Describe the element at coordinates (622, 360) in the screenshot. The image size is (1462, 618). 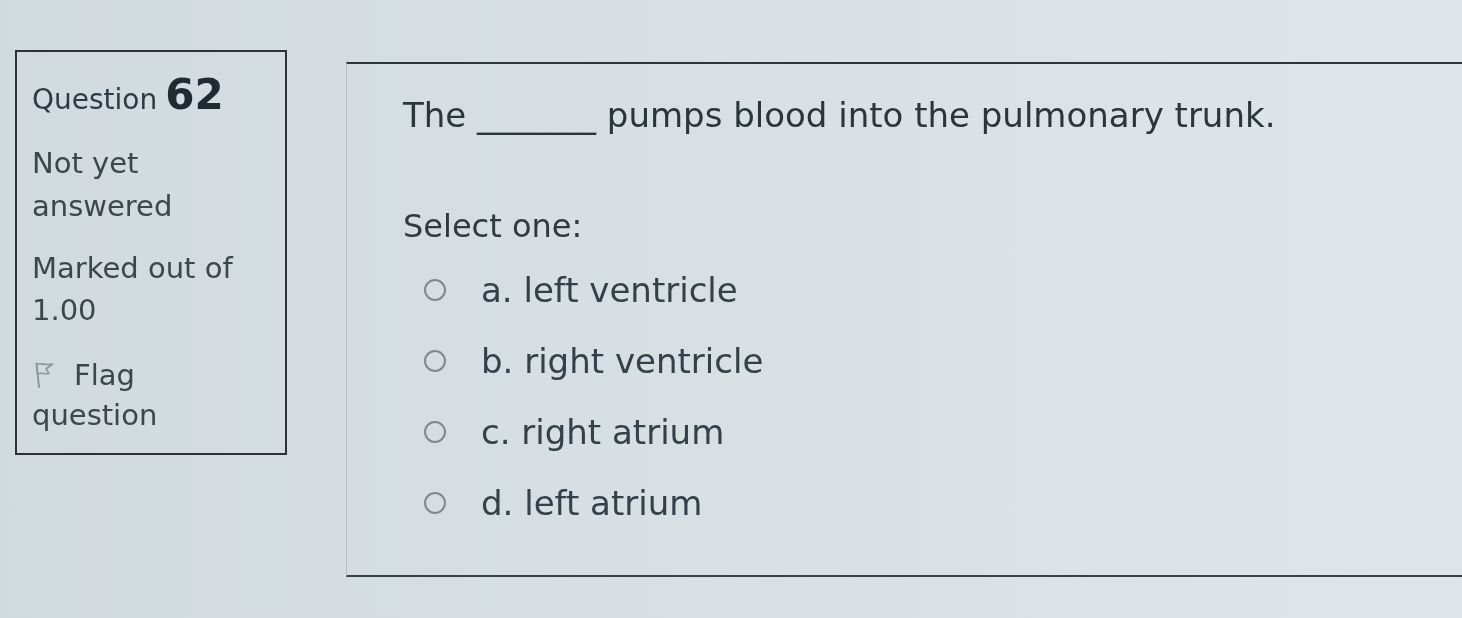
I see `option-label: b. right ventricle` at that location.